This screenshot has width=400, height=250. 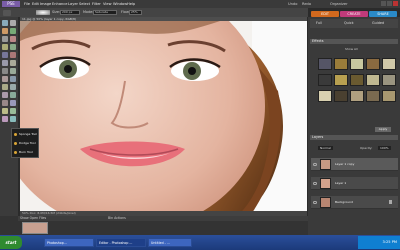 What do you see at coordinates (25, 143) in the screenshot?
I see `flyout-item-dodge: Dodge Tool` at bounding box center [25, 143].